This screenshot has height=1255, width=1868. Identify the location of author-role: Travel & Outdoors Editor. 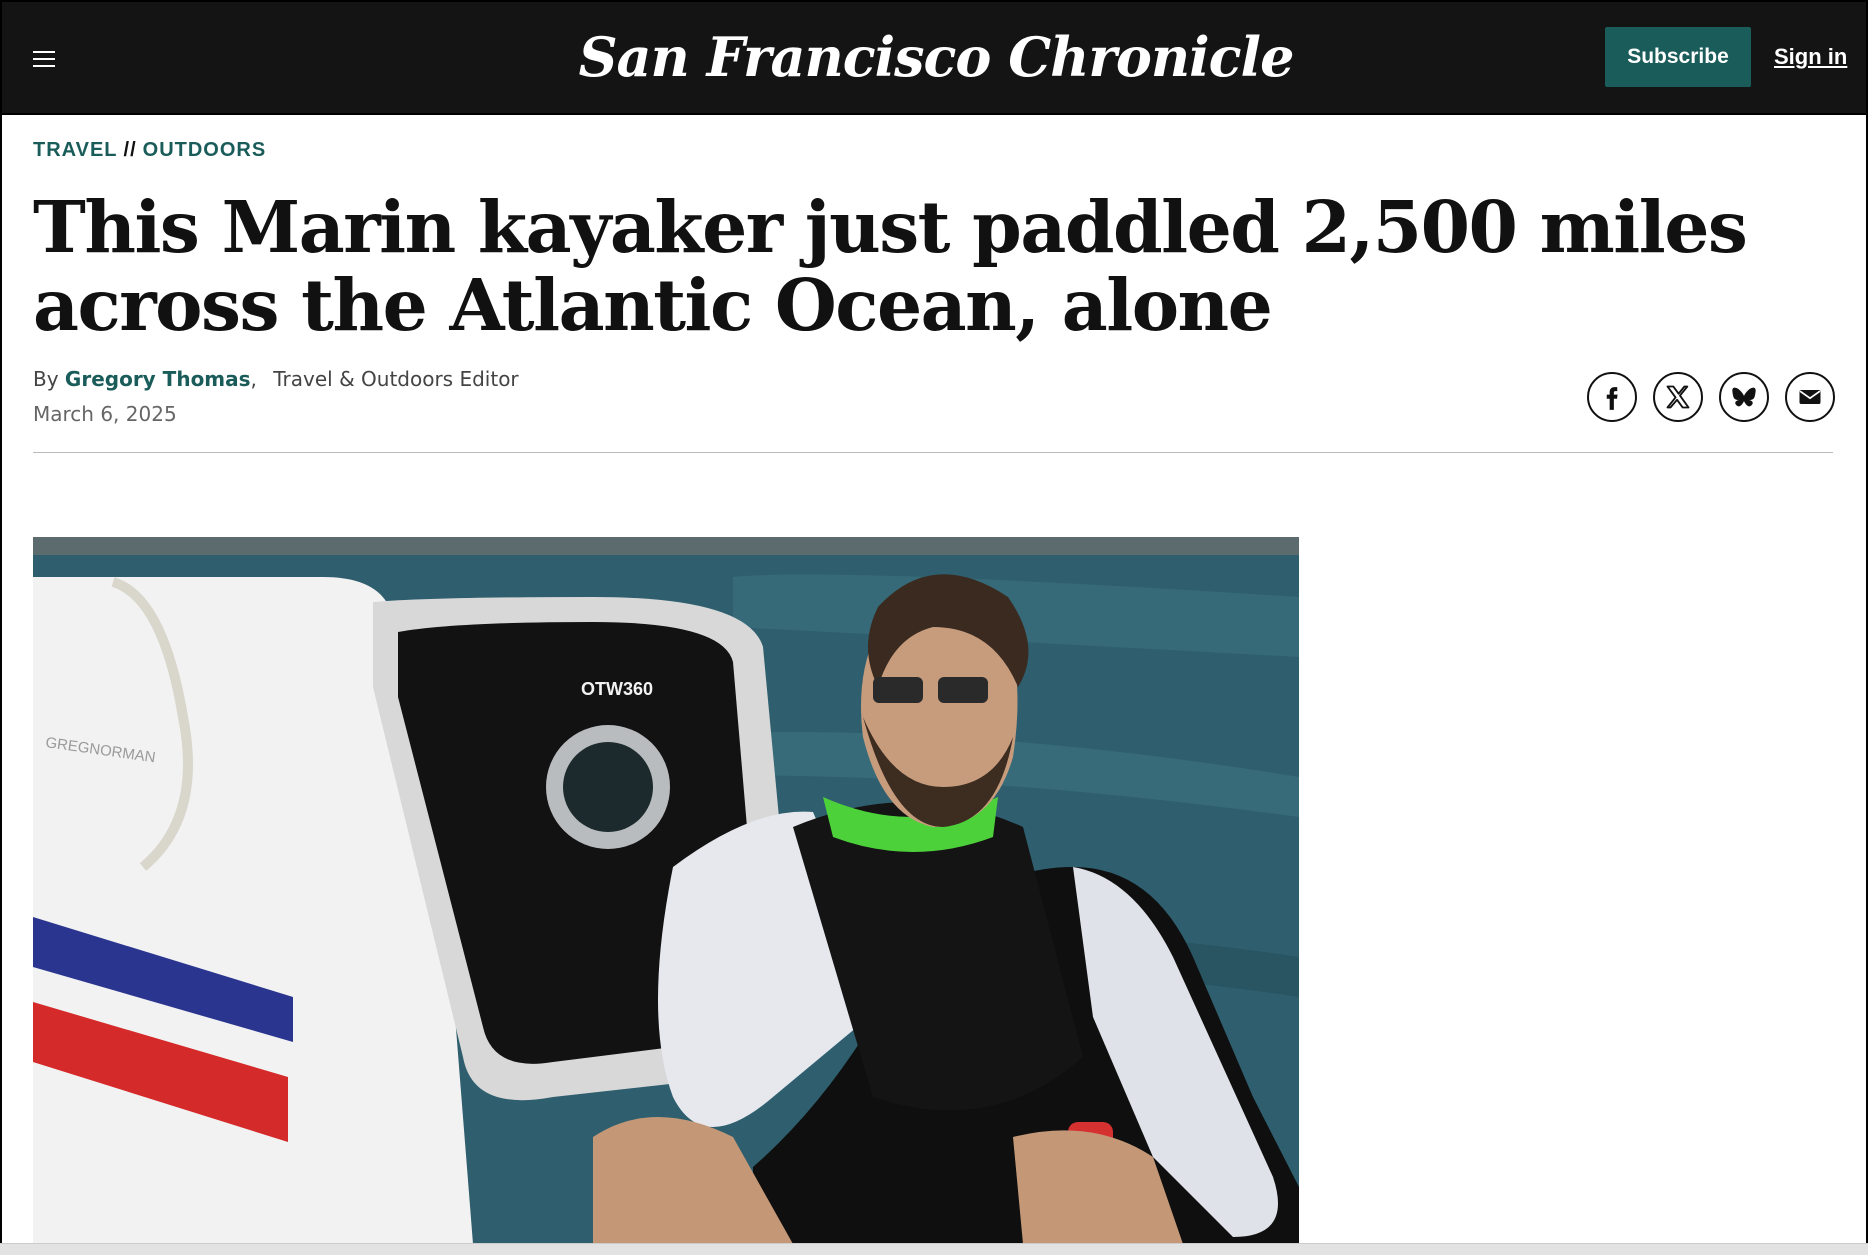
(396, 379).